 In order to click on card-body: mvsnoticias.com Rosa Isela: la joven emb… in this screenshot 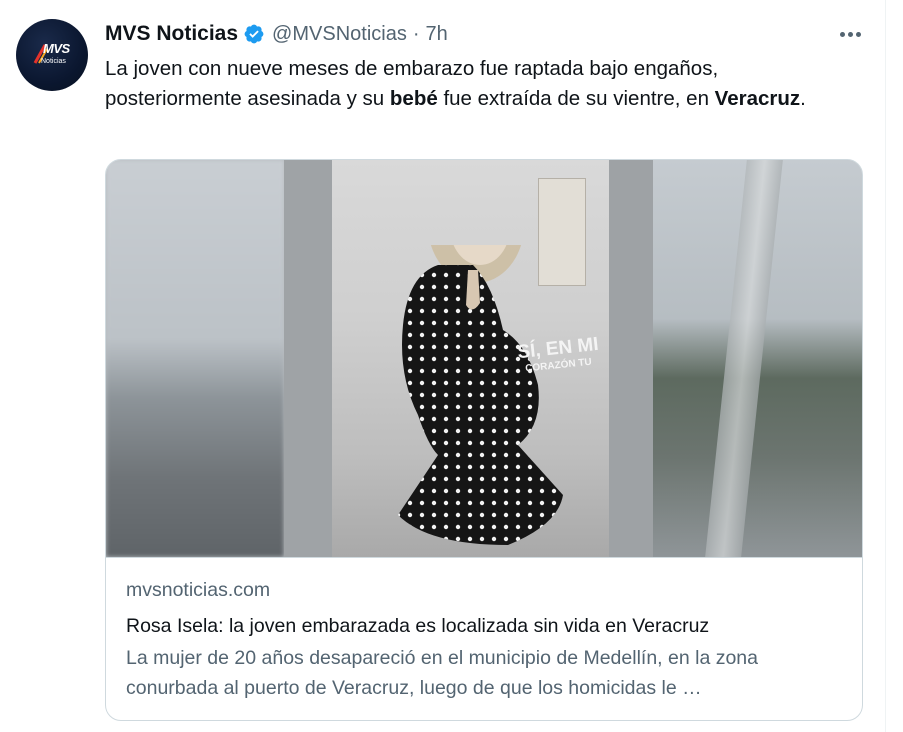, I will do `click(486, 640)`.